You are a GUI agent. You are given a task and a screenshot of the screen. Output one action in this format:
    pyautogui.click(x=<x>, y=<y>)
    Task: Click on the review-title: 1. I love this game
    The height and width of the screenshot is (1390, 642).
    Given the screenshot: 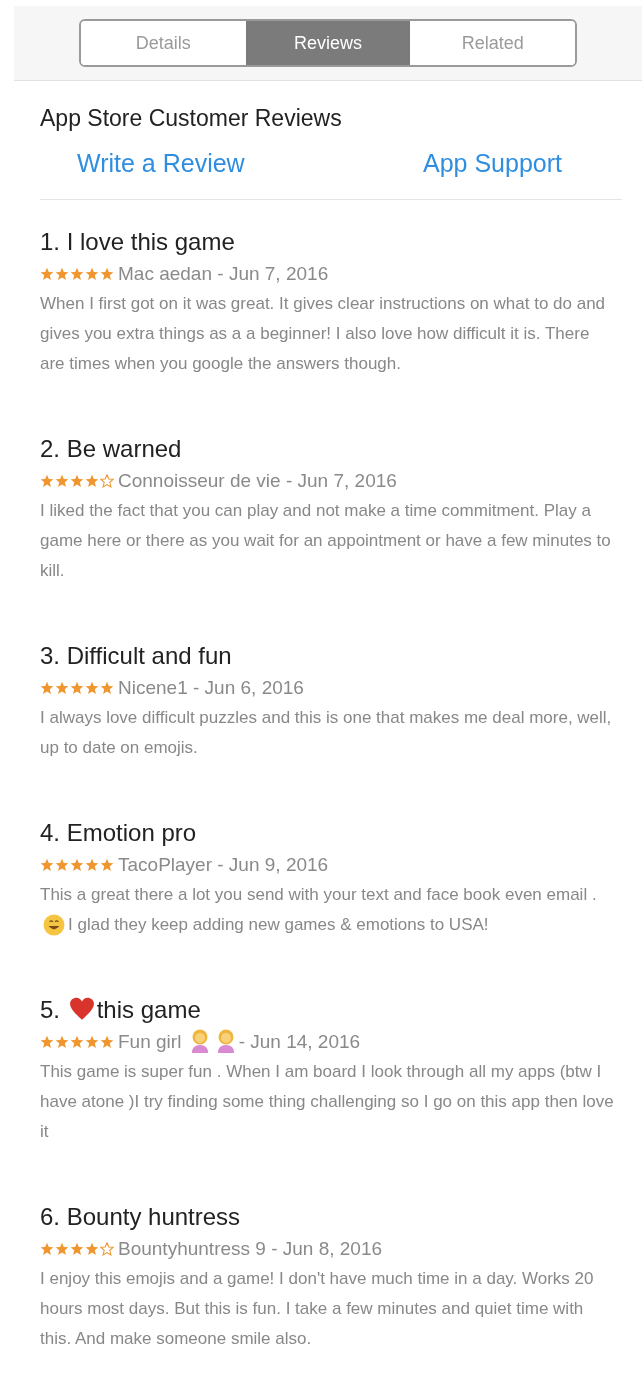 What is the action you would take?
    pyautogui.click(x=137, y=241)
    